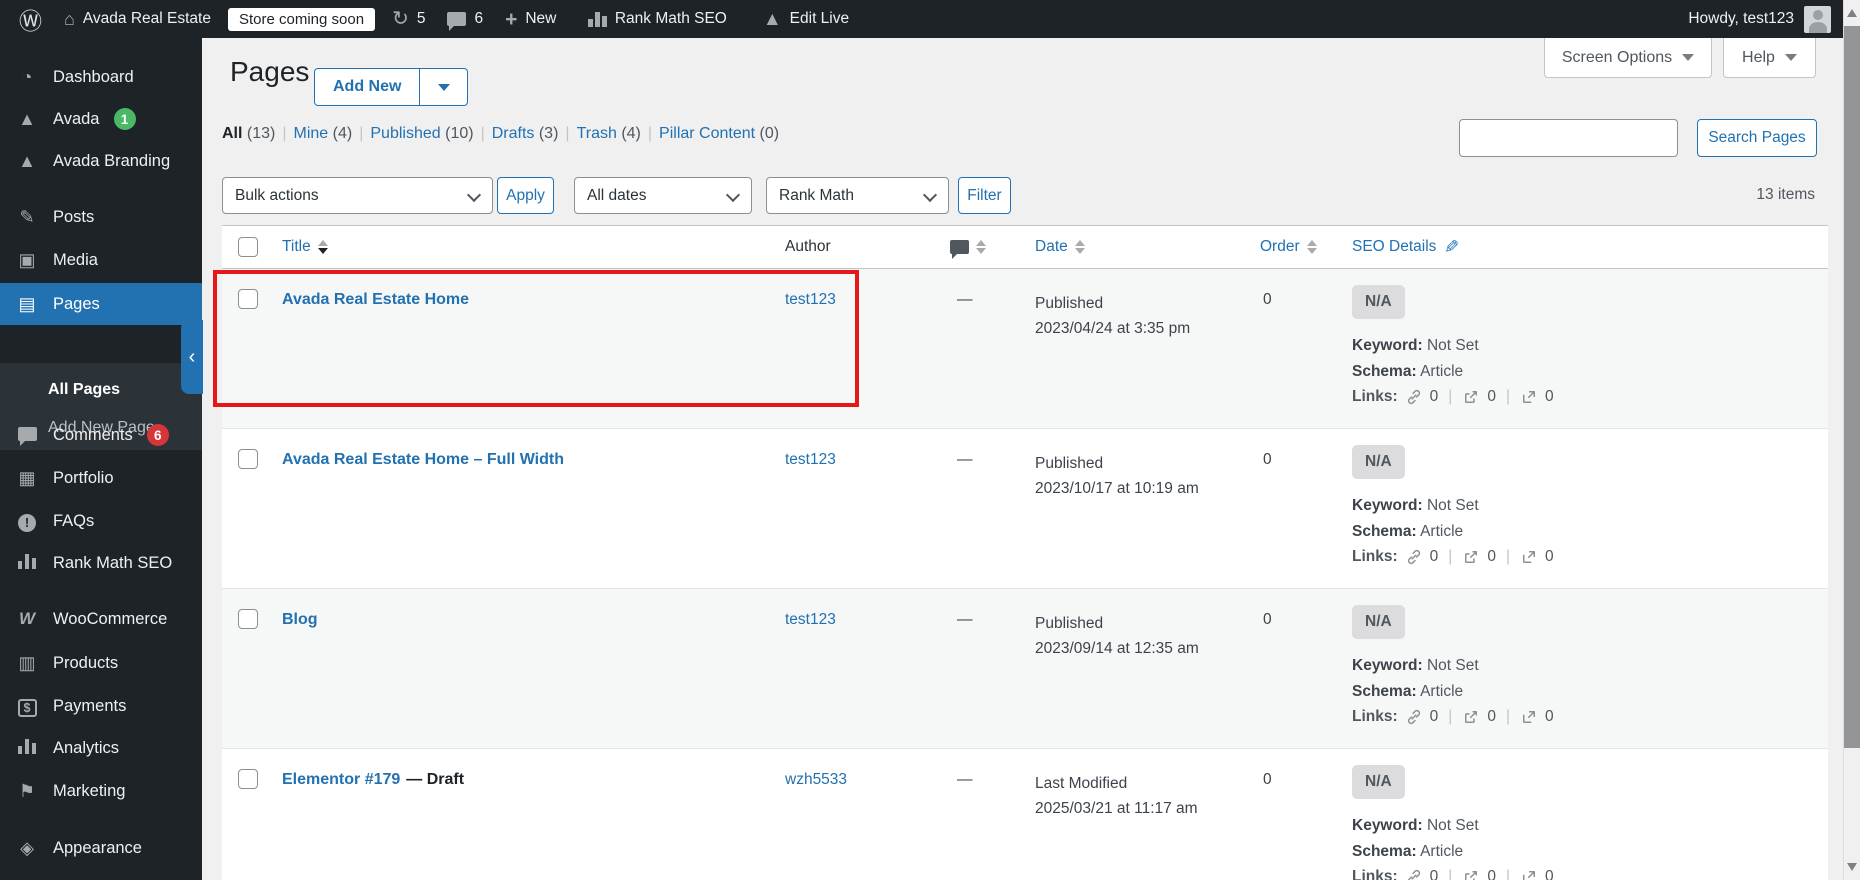  What do you see at coordinates (101, 161) in the screenshot?
I see `sidebar-item-avada-branding: ▲ Avada Branding` at bounding box center [101, 161].